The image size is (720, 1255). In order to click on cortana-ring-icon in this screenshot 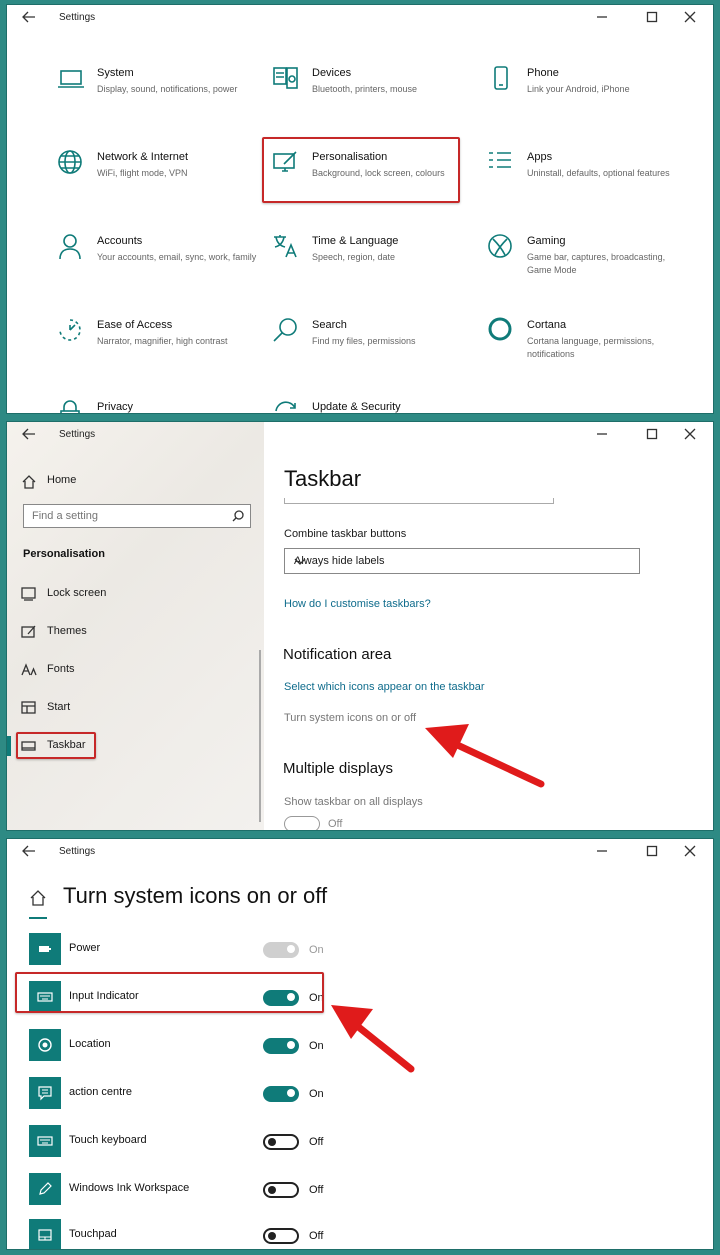, I will do `click(501, 331)`.